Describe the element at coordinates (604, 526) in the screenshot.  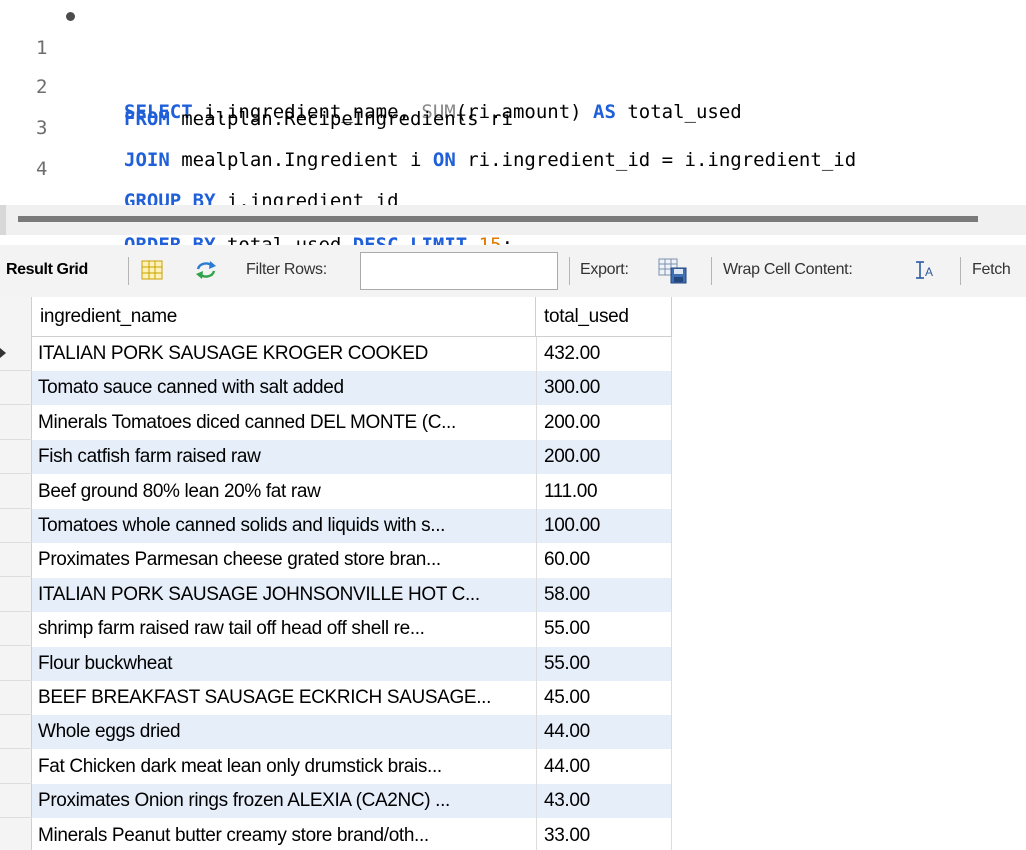
I see `cell-total-used: 100.00` at that location.